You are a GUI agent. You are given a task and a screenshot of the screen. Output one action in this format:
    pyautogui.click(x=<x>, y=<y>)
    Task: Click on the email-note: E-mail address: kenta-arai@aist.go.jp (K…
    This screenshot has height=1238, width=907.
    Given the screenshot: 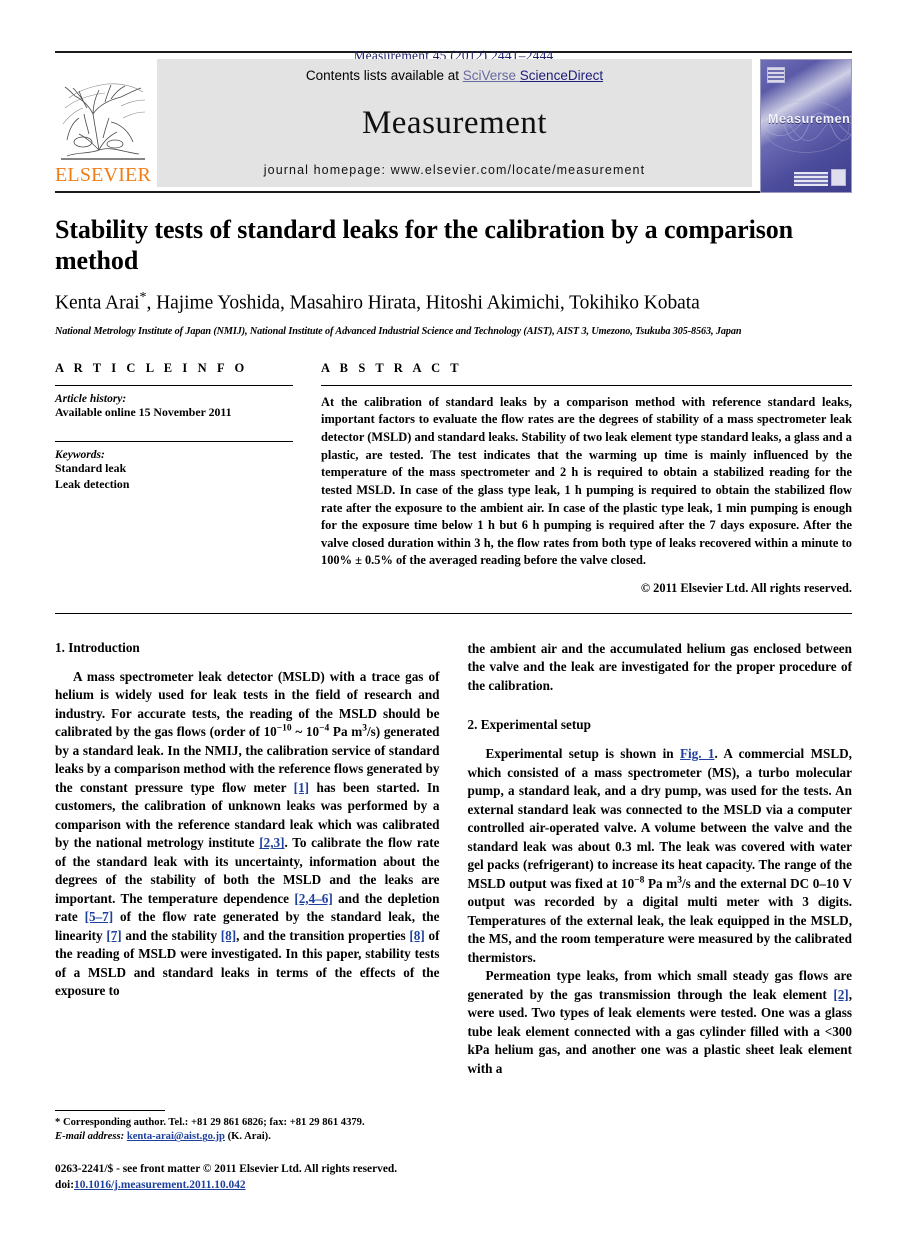 What is the action you would take?
    pyautogui.click(x=245, y=1137)
    